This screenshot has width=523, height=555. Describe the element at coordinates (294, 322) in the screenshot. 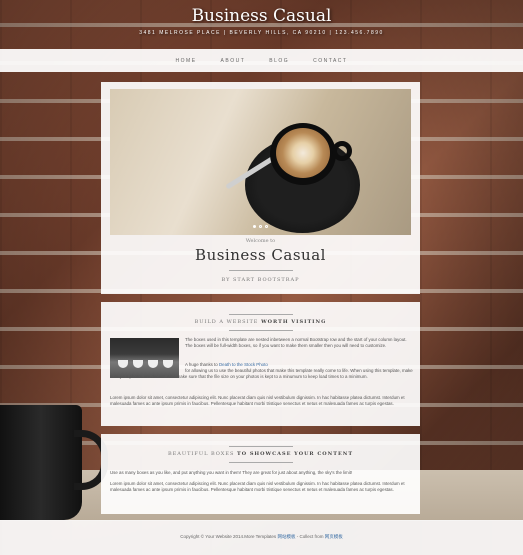

I see `about-heading-strong: WORTH VISITING` at that location.